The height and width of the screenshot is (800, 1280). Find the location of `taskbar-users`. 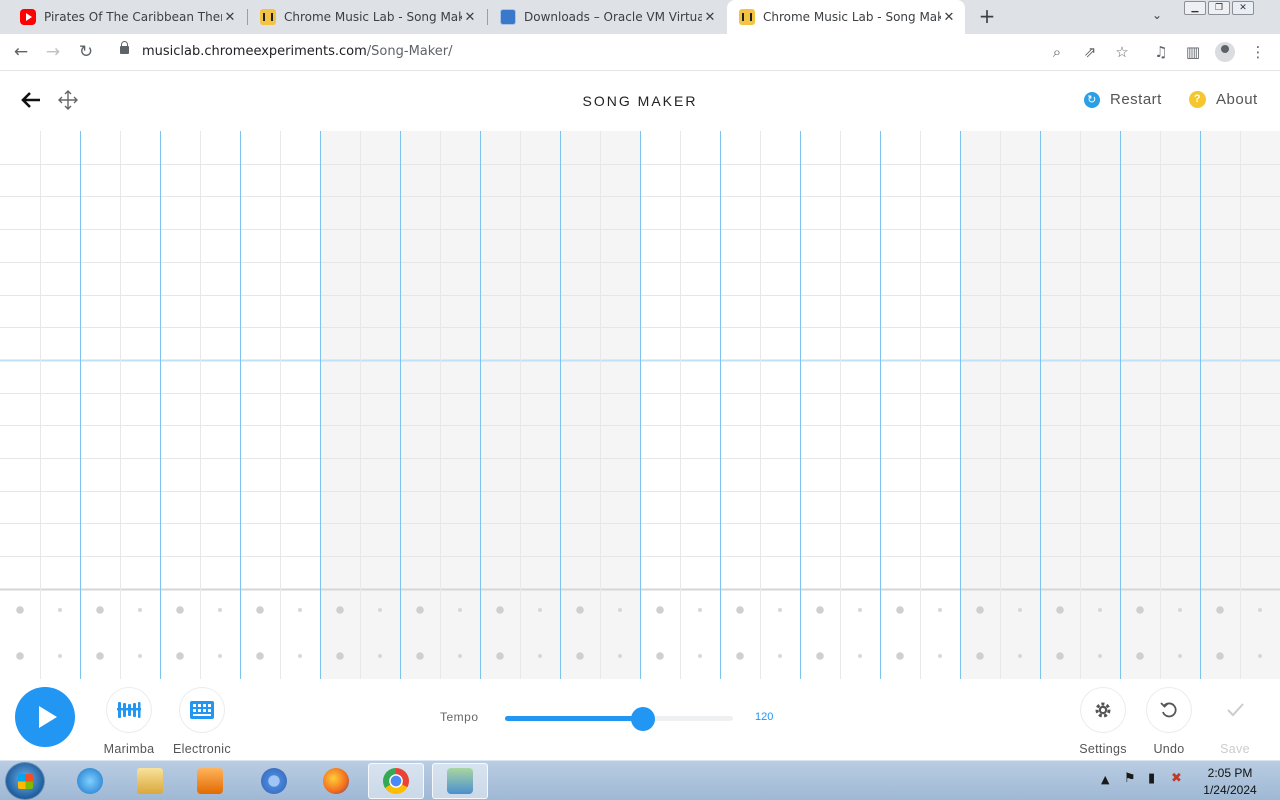

taskbar-users is located at coordinates (460, 781).